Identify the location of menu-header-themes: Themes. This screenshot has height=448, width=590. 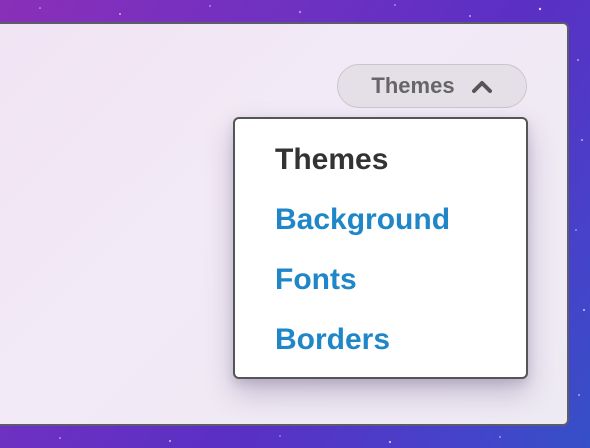
(332, 159).